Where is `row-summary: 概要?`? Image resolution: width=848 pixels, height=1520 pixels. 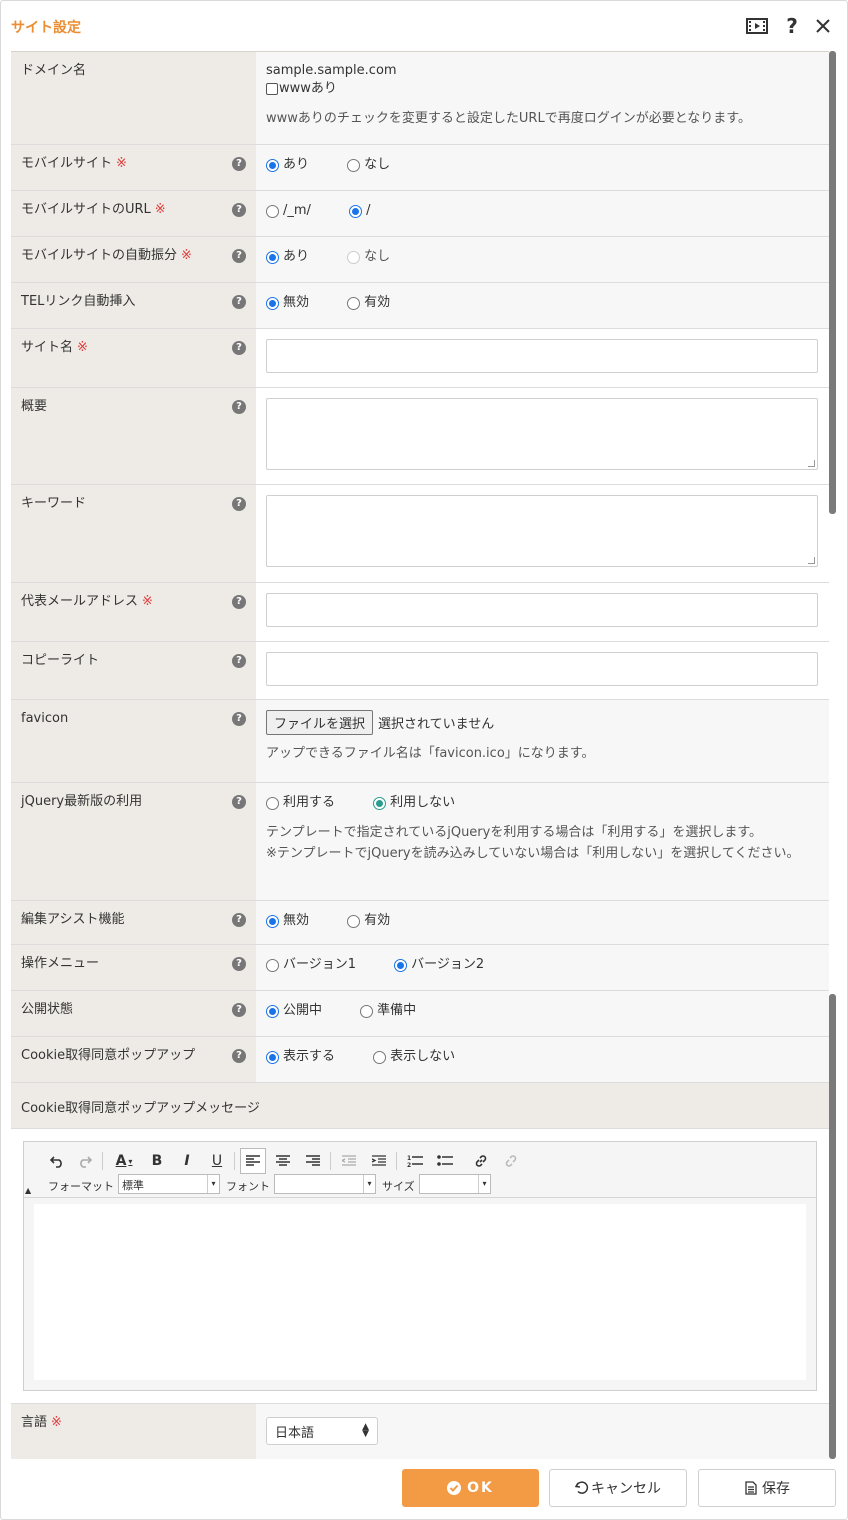 row-summary: 概要? is located at coordinates (420, 436).